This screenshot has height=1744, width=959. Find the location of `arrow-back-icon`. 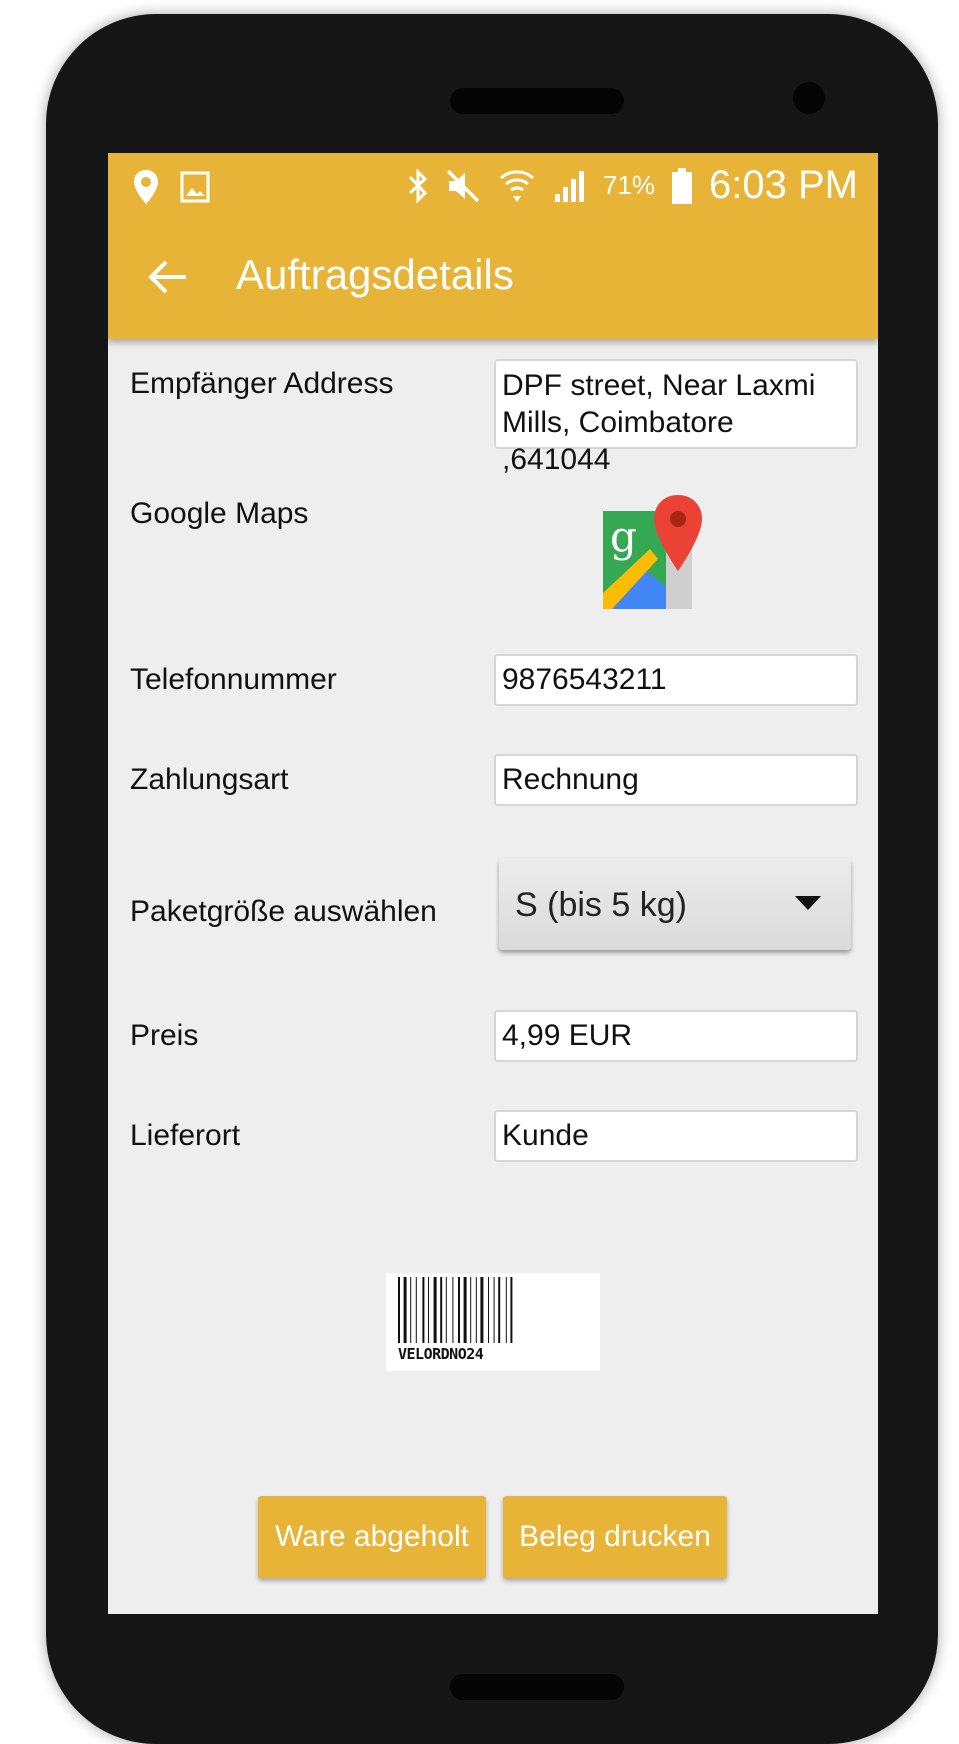

arrow-back-icon is located at coordinates (168, 279).